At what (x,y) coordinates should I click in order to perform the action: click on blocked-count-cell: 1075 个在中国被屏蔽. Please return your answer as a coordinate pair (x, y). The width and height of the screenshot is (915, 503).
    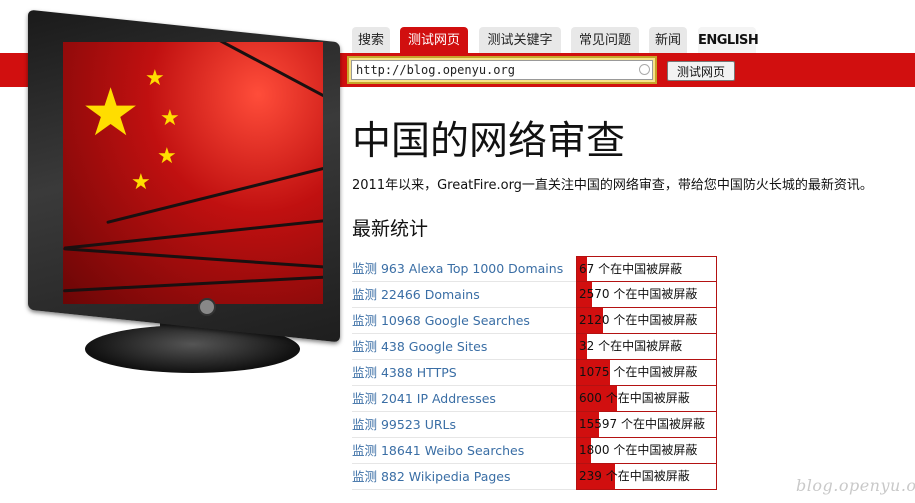
    Looking at the image, I should click on (646, 373).